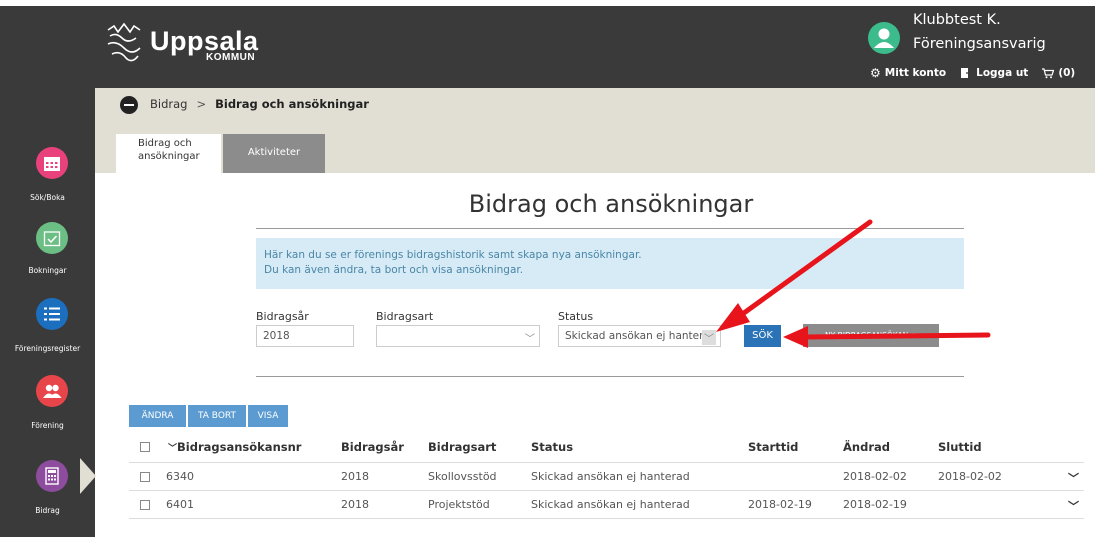 This screenshot has height=537, width=1095. Describe the element at coordinates (611, 204) in the screenshot. I see `page-title: Bidrag och ansökningar` at that location.